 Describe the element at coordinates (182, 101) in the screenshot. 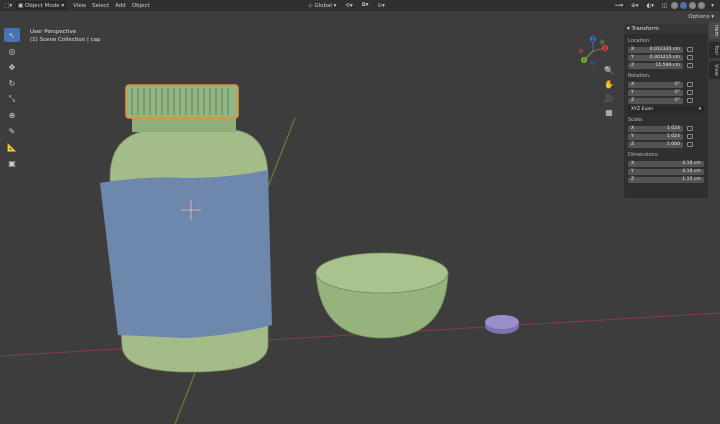

I see `cap-object-selected` at that location.